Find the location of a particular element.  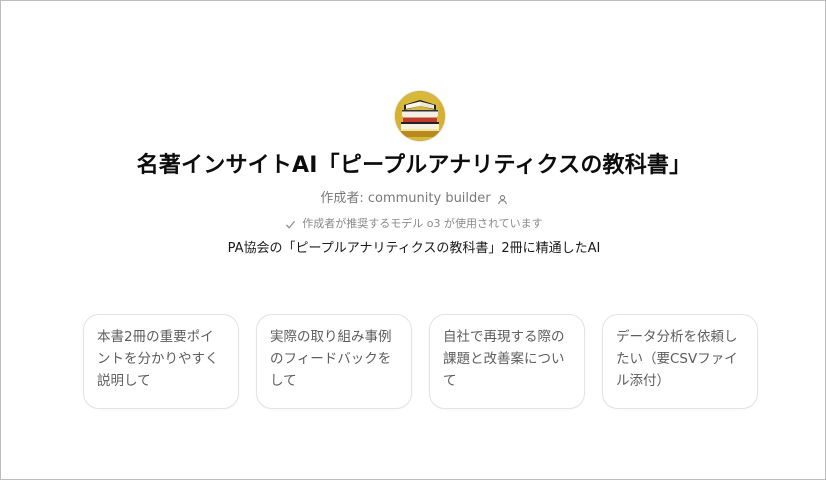

gpt-description: PA協会の「ピープルアナリティクスの教科書」2冊に精通したAI is located at coordinates (414, 248).